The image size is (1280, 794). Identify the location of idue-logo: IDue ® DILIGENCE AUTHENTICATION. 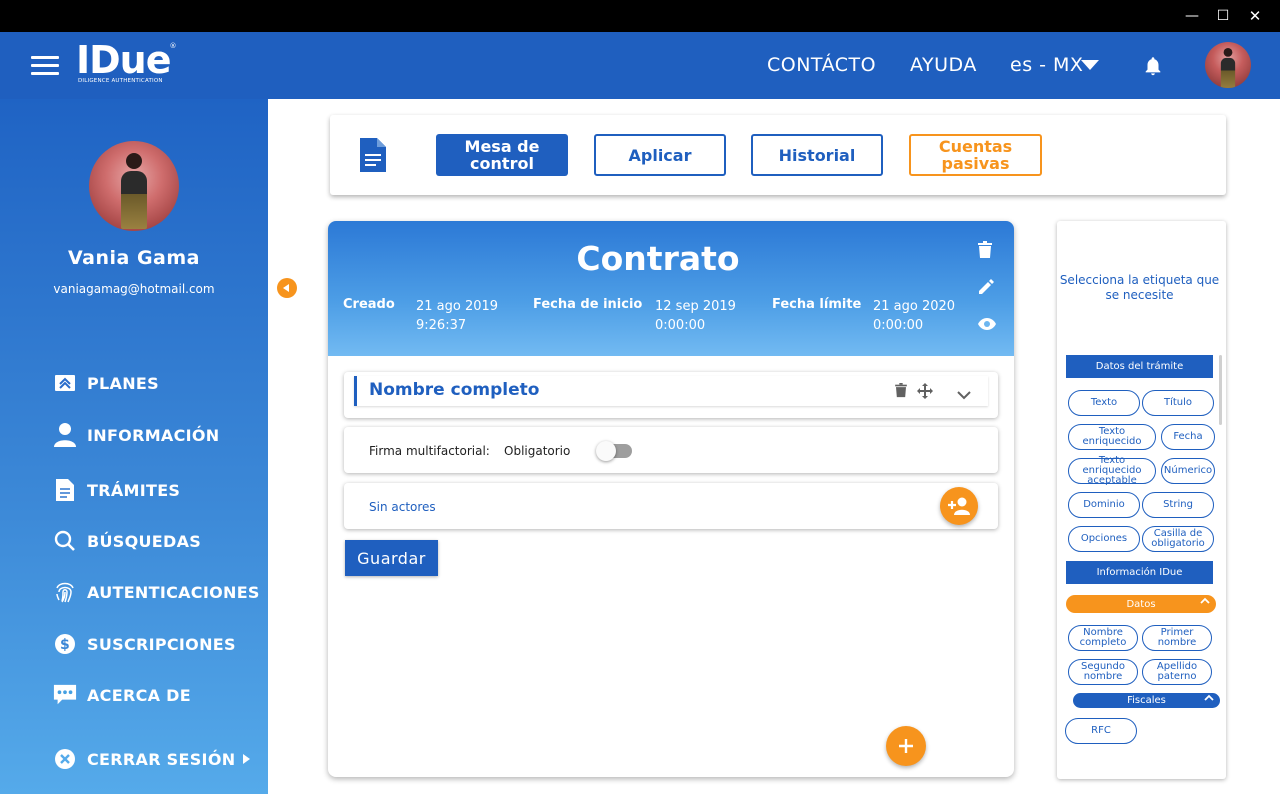
(126, 61).